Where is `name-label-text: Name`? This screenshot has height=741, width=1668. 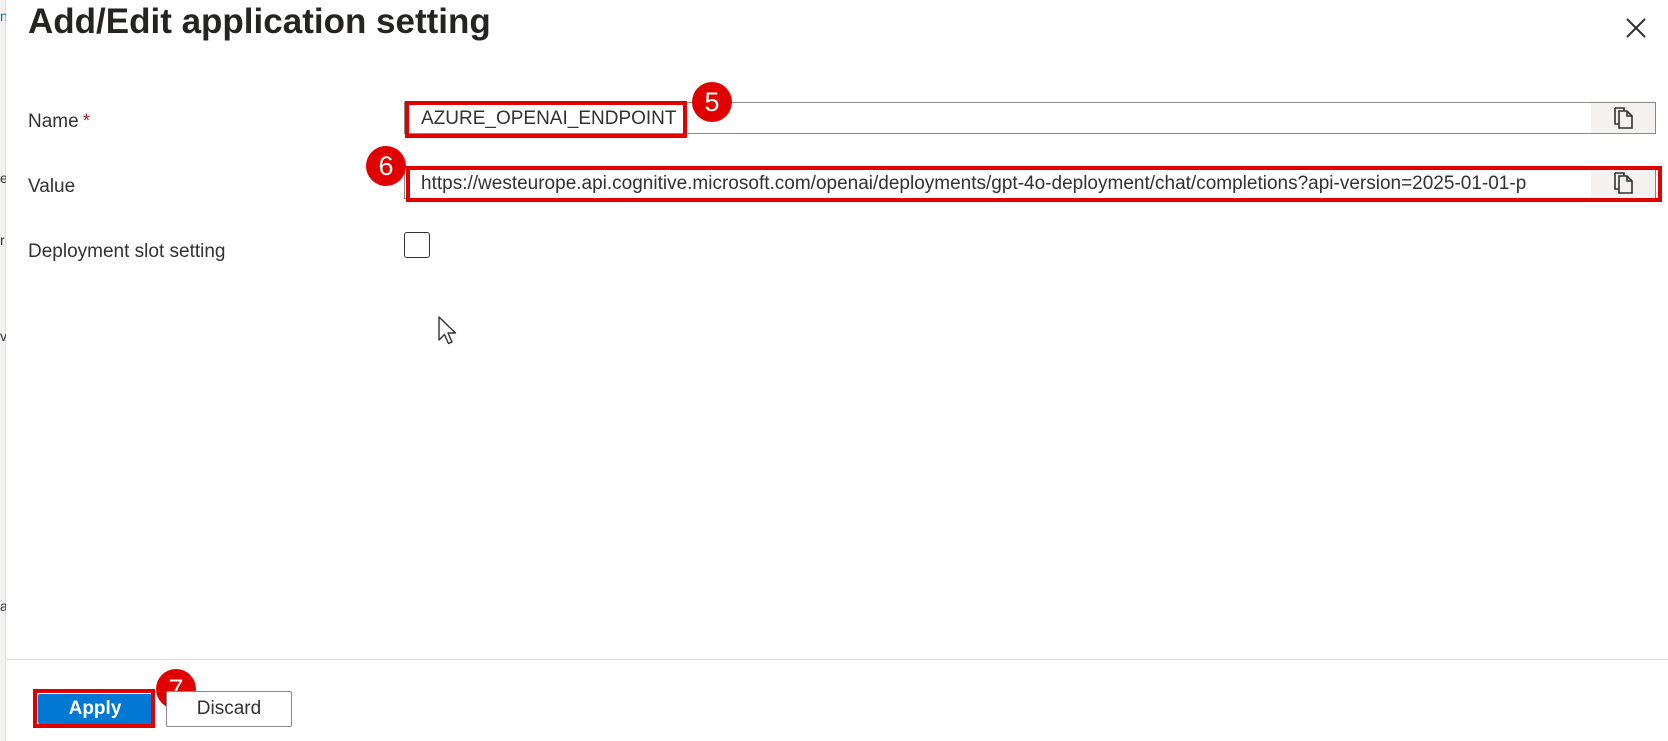
name-label-text: Name is located at coordinates (53, 121).